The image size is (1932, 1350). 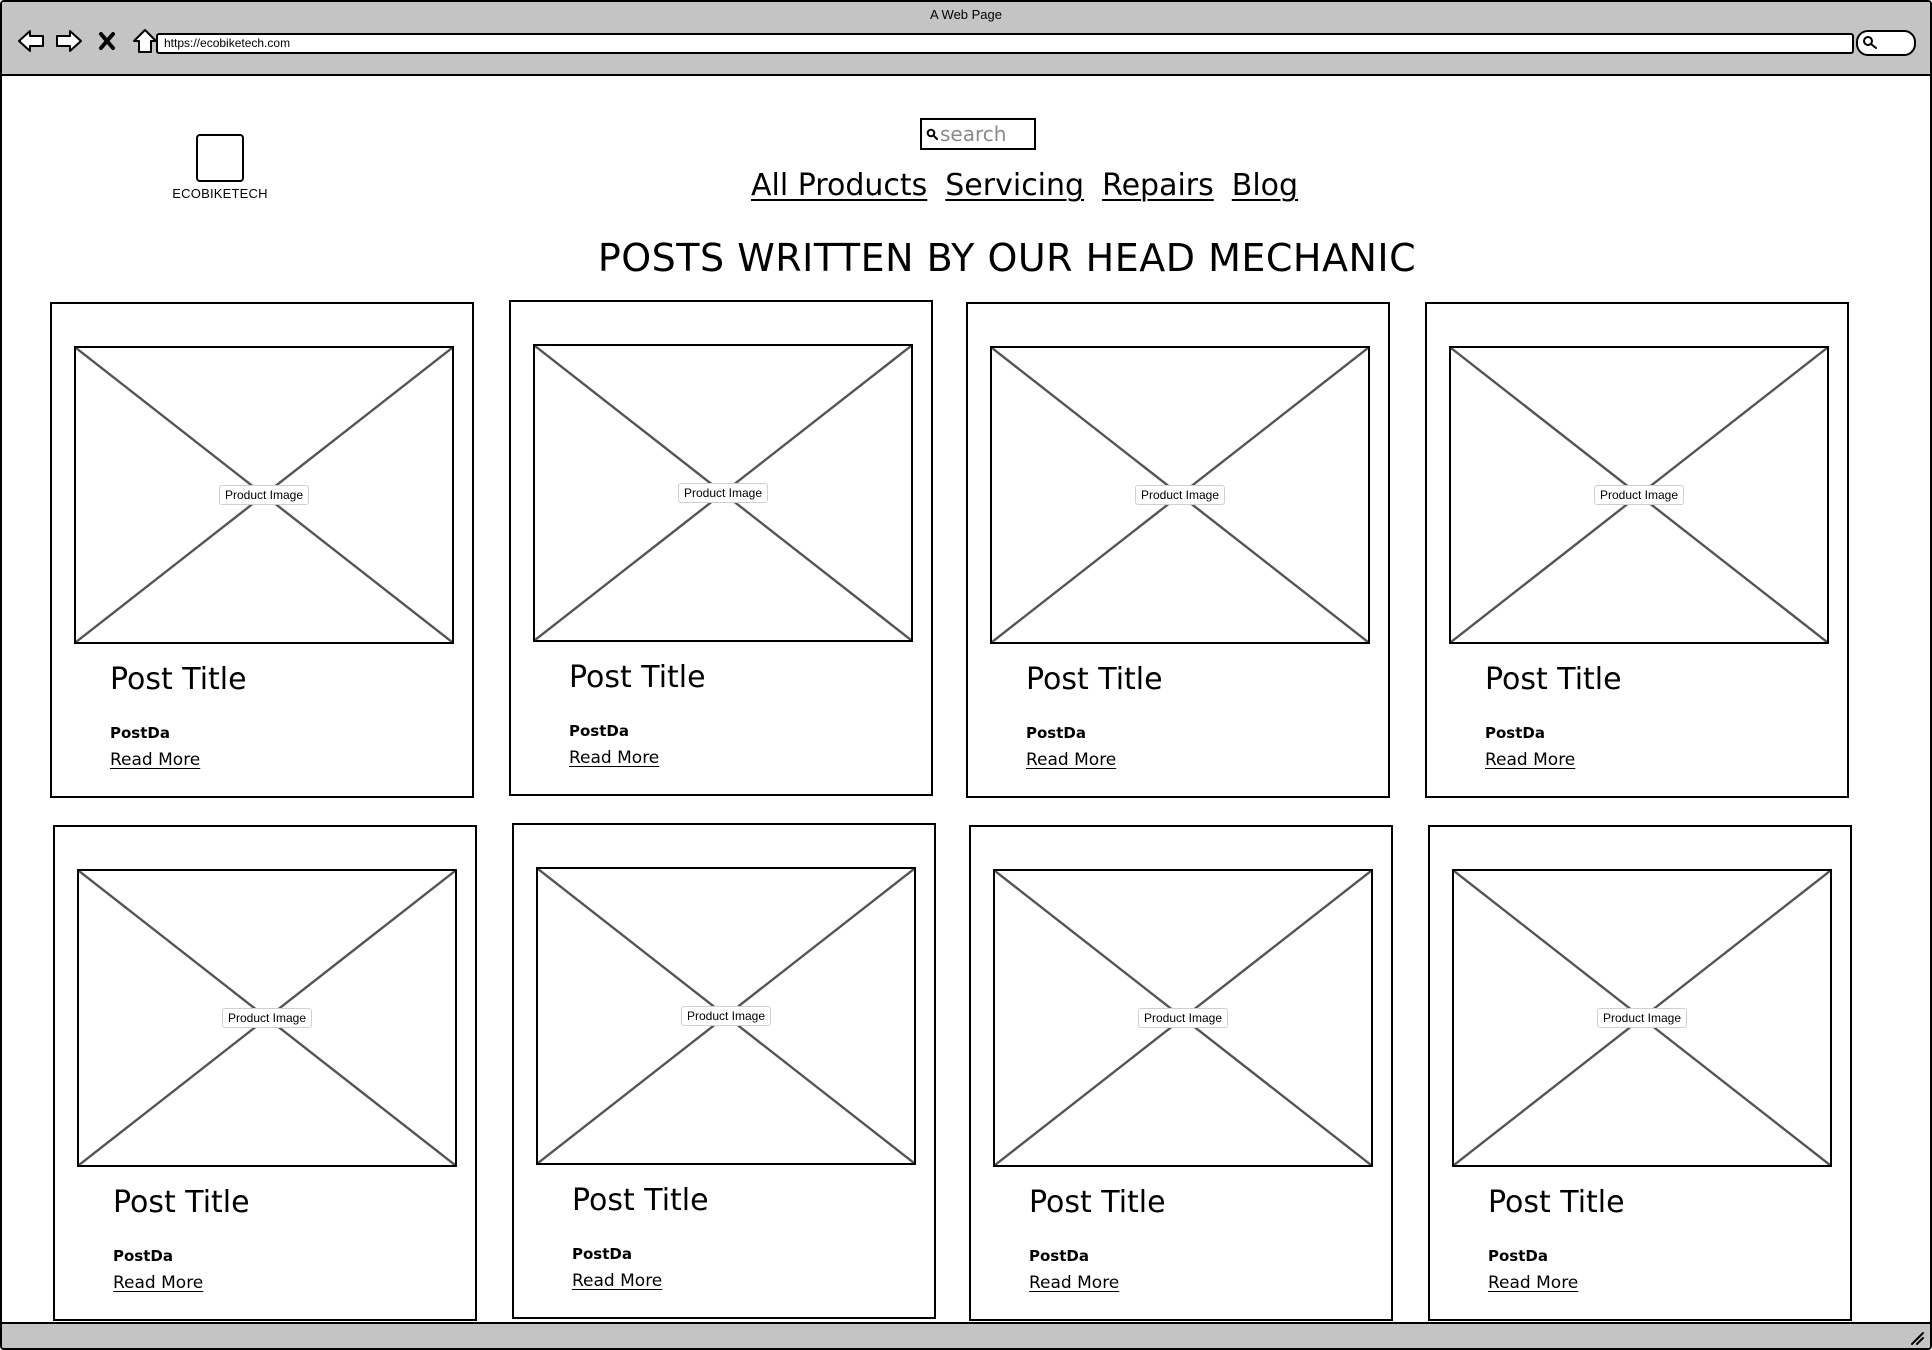 I want to click on arrow-left-icon, so click(x=31, y=41).